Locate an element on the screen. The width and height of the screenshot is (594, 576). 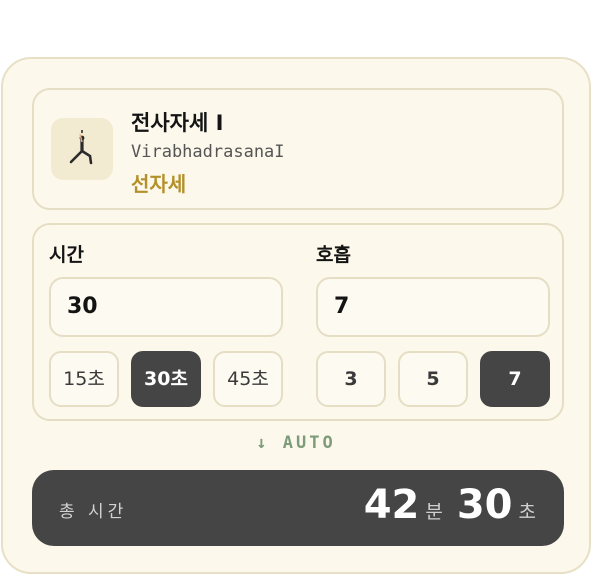
breath-label: 호흡 is located at coordinates (333, 255).